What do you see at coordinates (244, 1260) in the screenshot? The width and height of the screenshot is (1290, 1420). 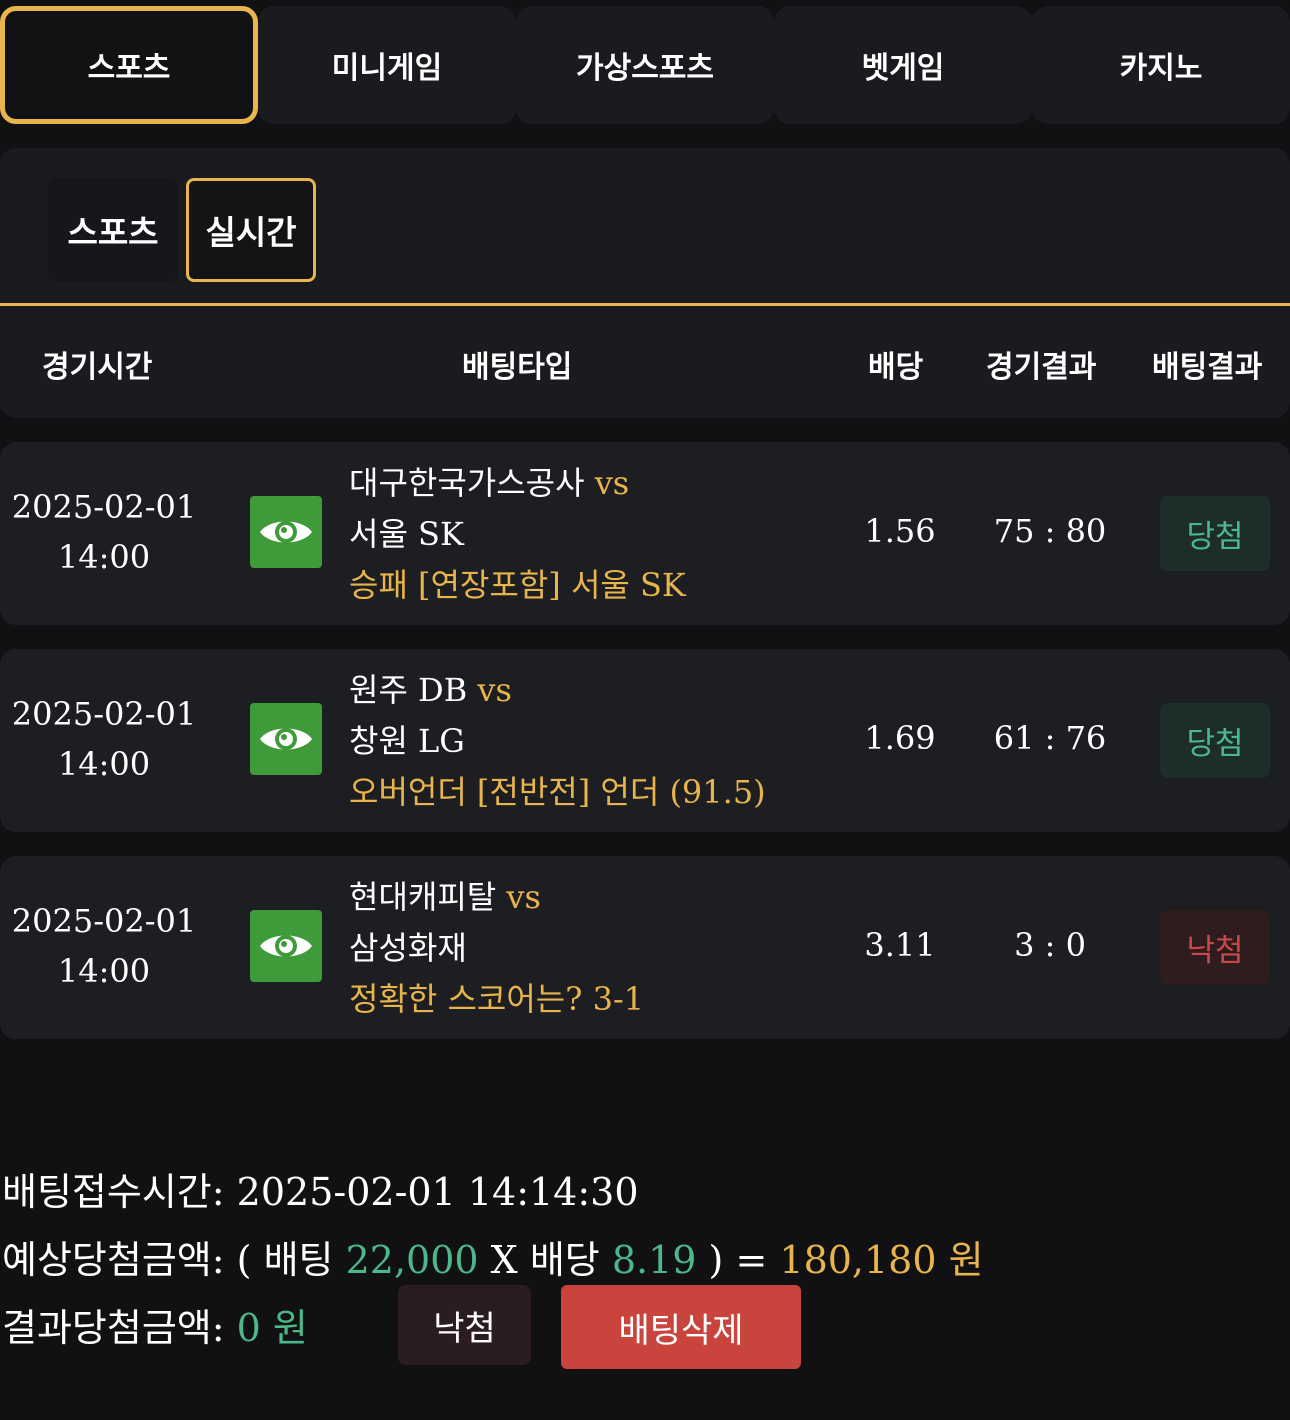 I see `open-paren: (` at bounding box center [244, 1260].